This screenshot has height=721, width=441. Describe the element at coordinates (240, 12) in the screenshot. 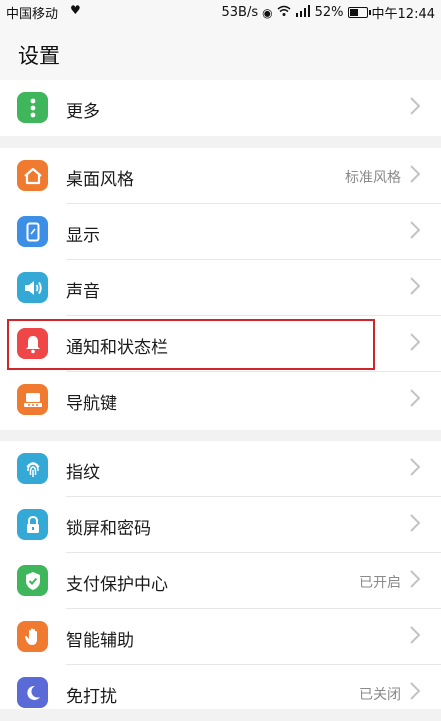

I see `network-speed: 53B/s` at that location.